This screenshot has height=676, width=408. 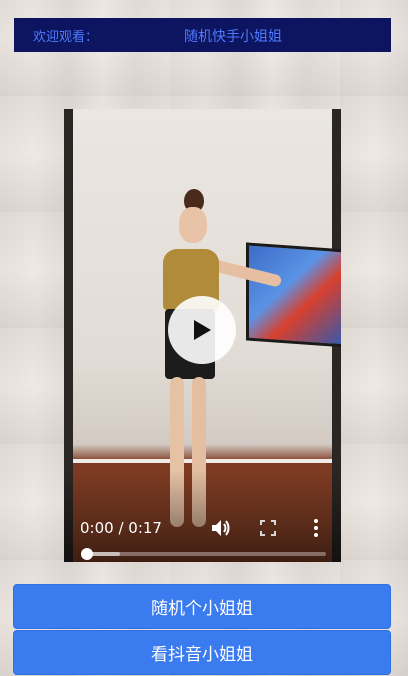 What do you see at coordinates (202, 652) in the screenshot?
I see `douyin-girl-button: 看抖音小姐姐` at bounding box center [202, 652].